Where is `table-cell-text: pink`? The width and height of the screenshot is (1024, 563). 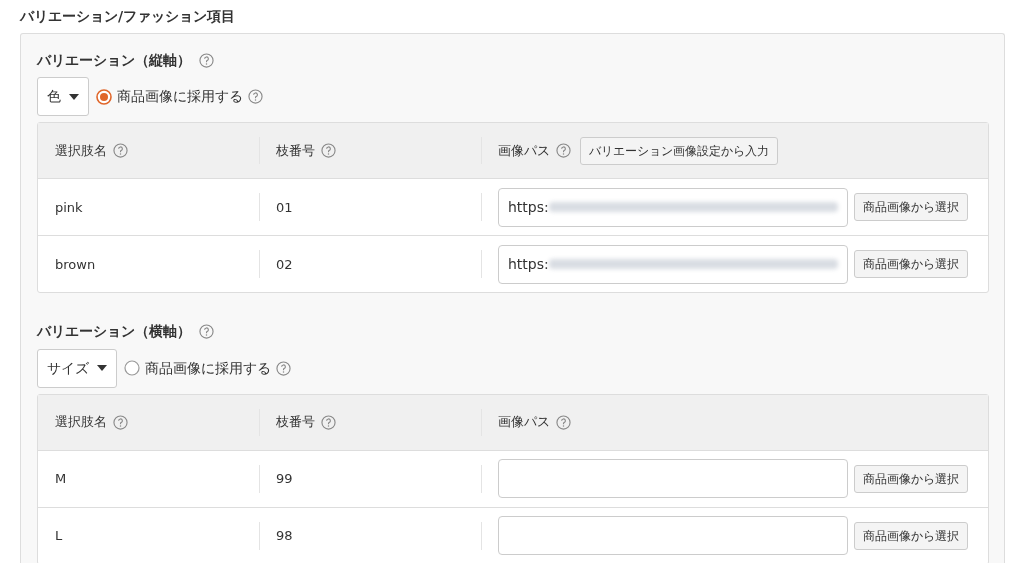 table-cell-text: pink is located at coordinates (69, 207).